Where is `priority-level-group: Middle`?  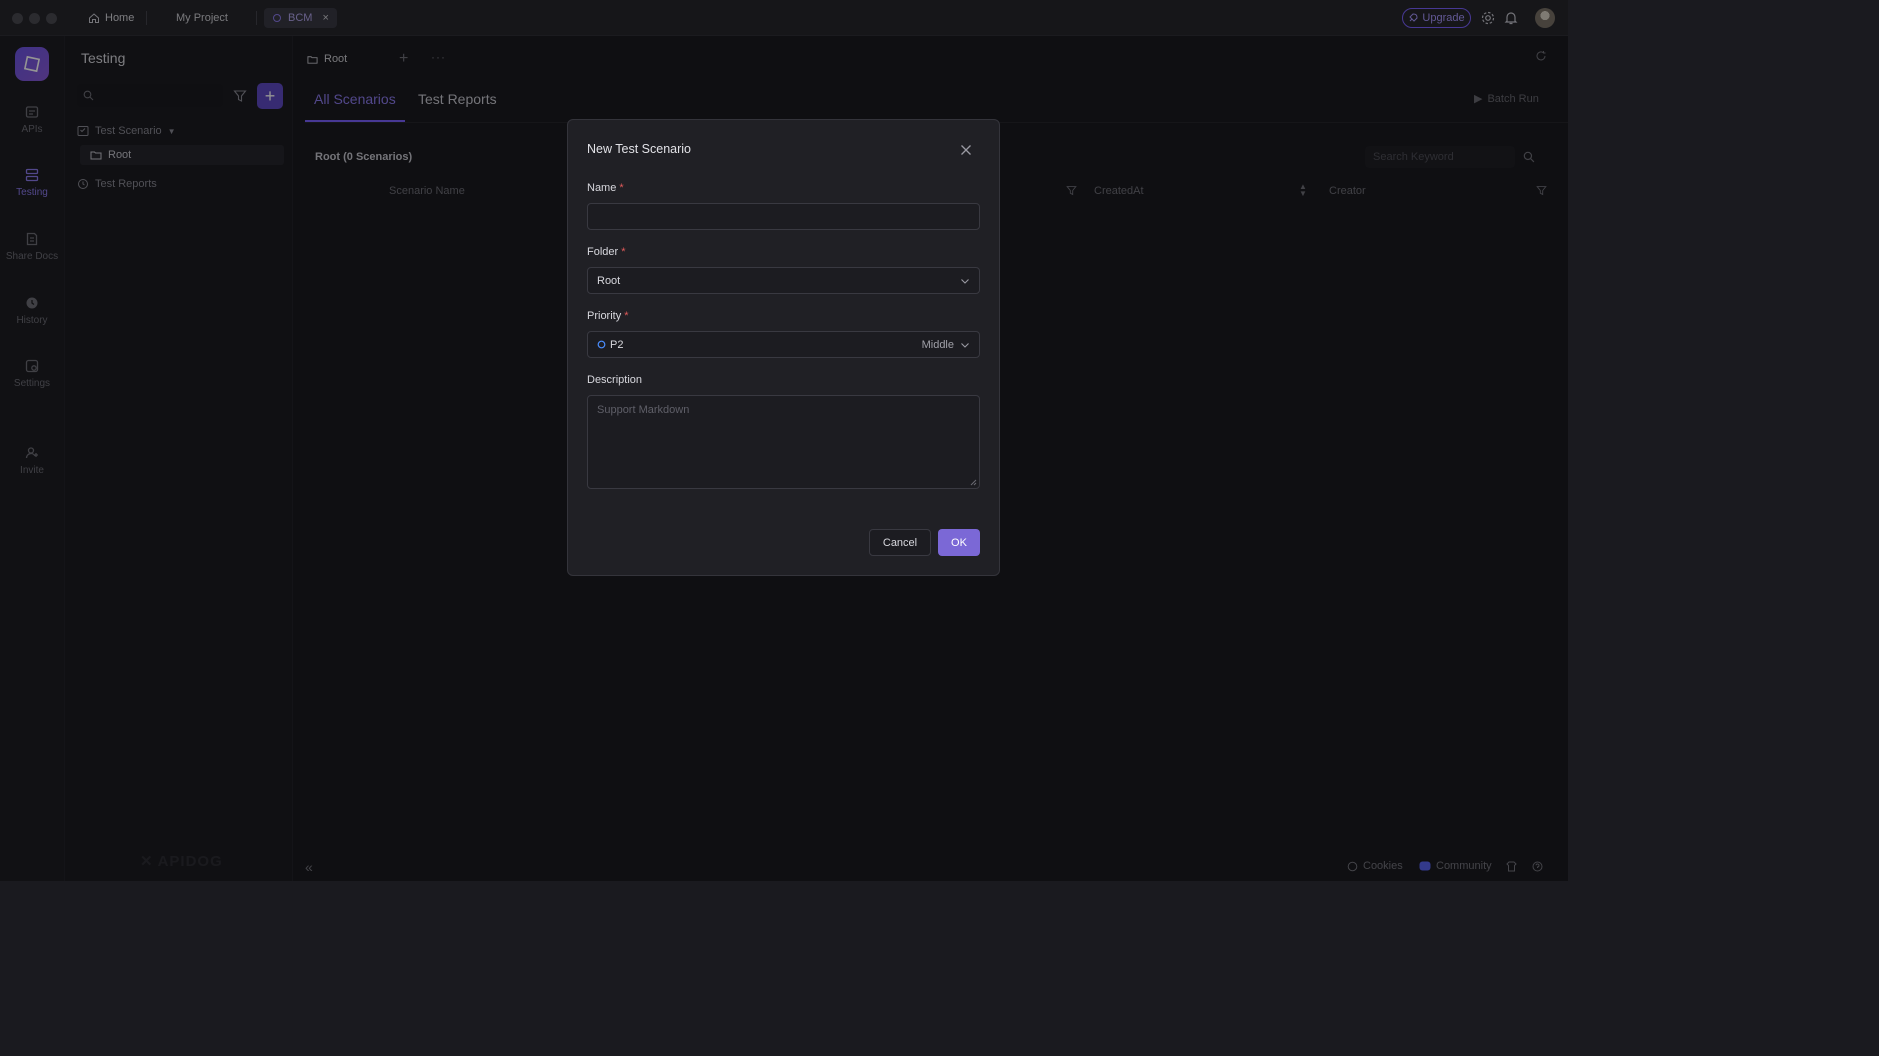
priority-level-group: Middle is located at coordinates (946, 345).